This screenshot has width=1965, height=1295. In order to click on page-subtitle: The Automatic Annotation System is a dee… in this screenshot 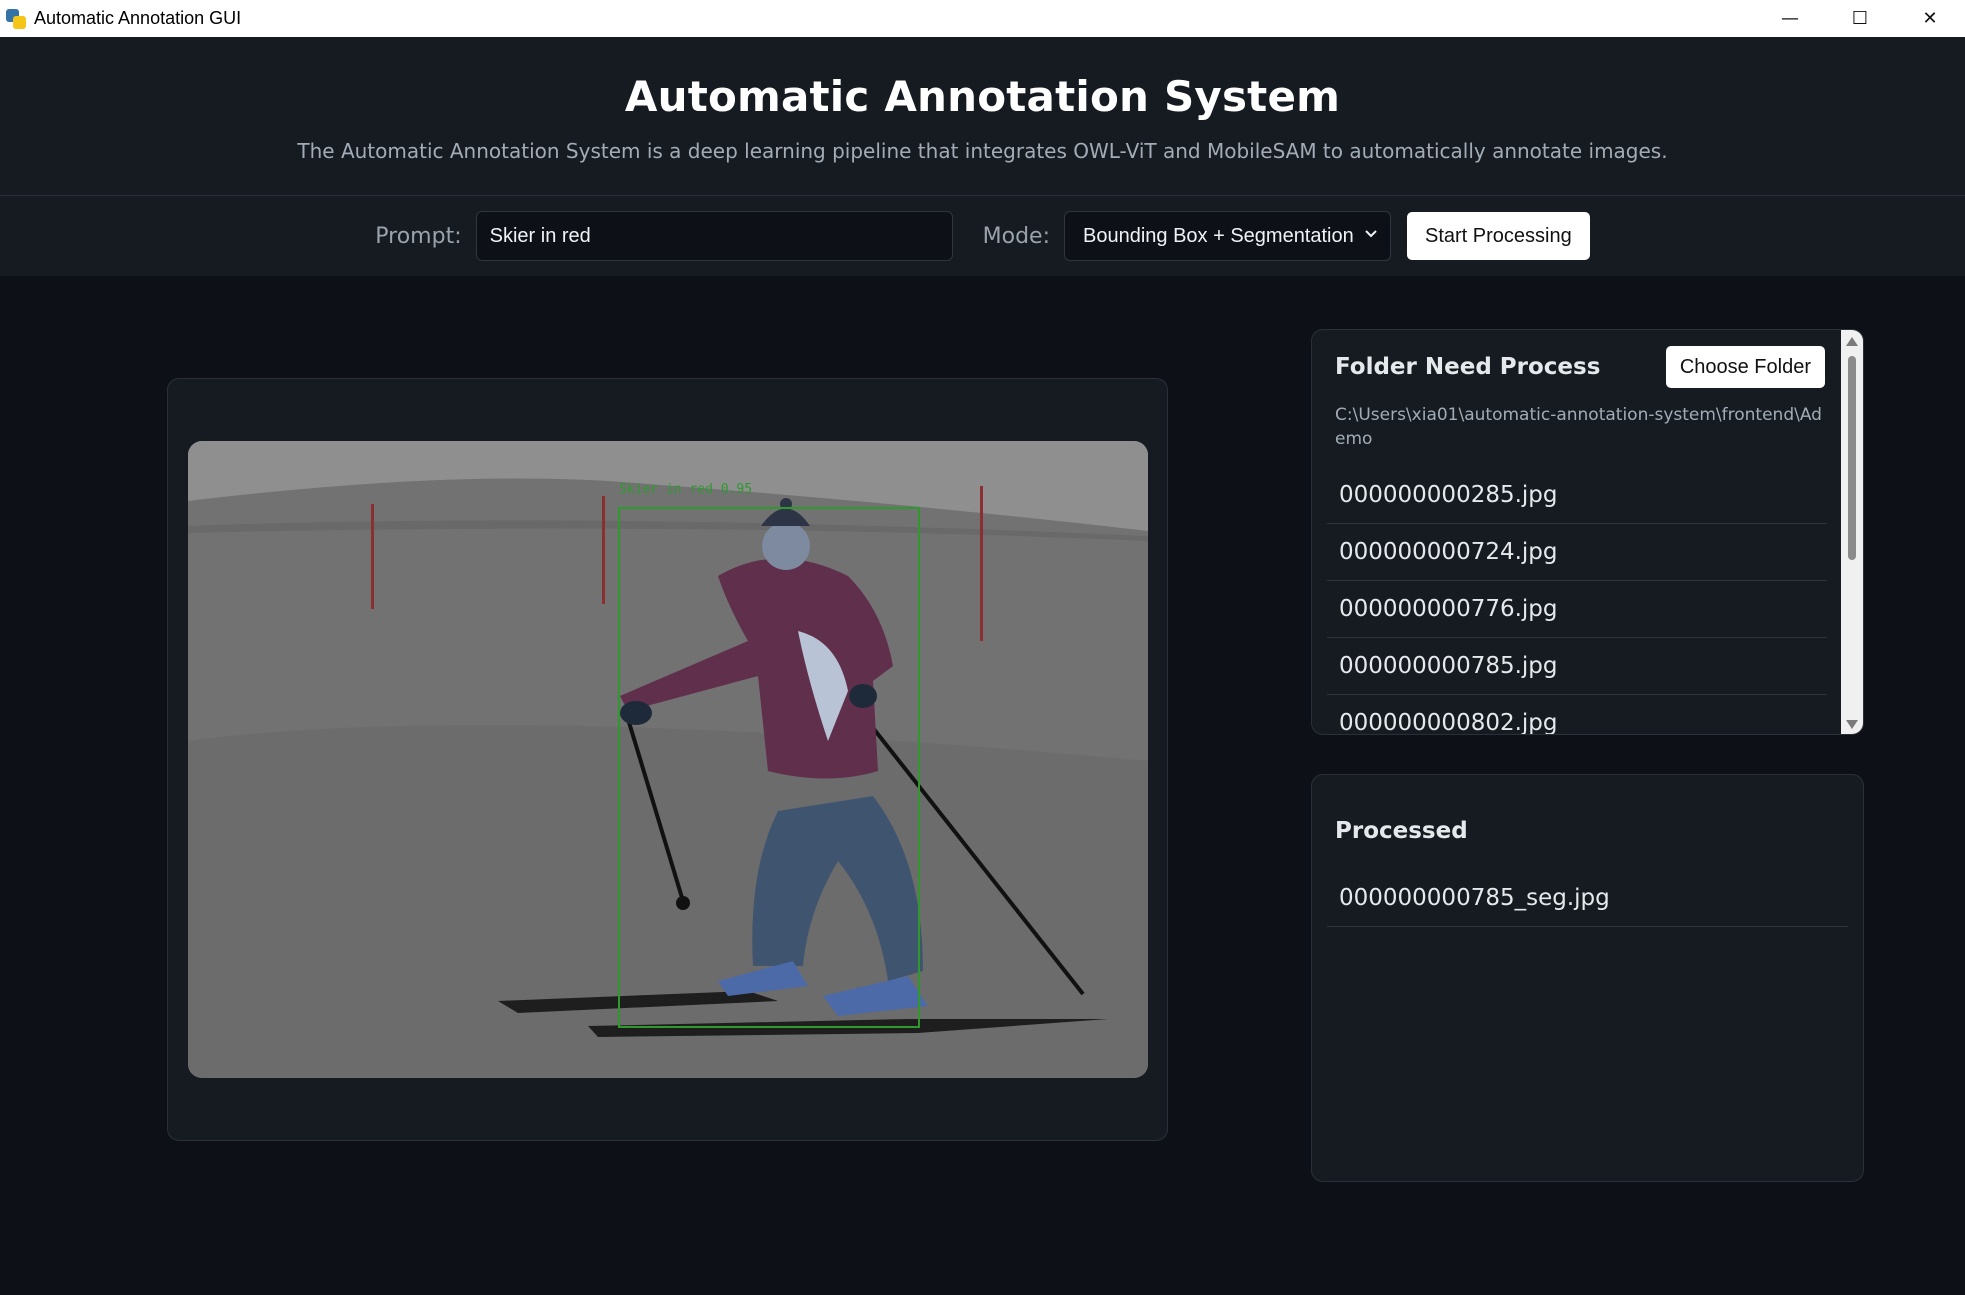, I will do `click(982, 151)`.